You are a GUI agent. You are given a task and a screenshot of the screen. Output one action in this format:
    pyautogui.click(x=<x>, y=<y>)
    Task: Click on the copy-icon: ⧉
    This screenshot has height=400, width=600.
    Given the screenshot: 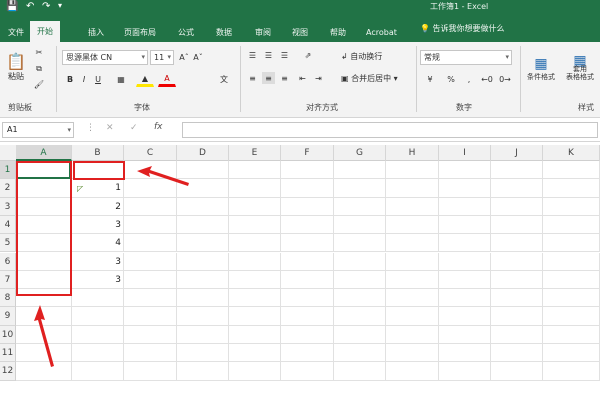 What is the action you would take?
    pyautogui.click(x=39, y=68)
    